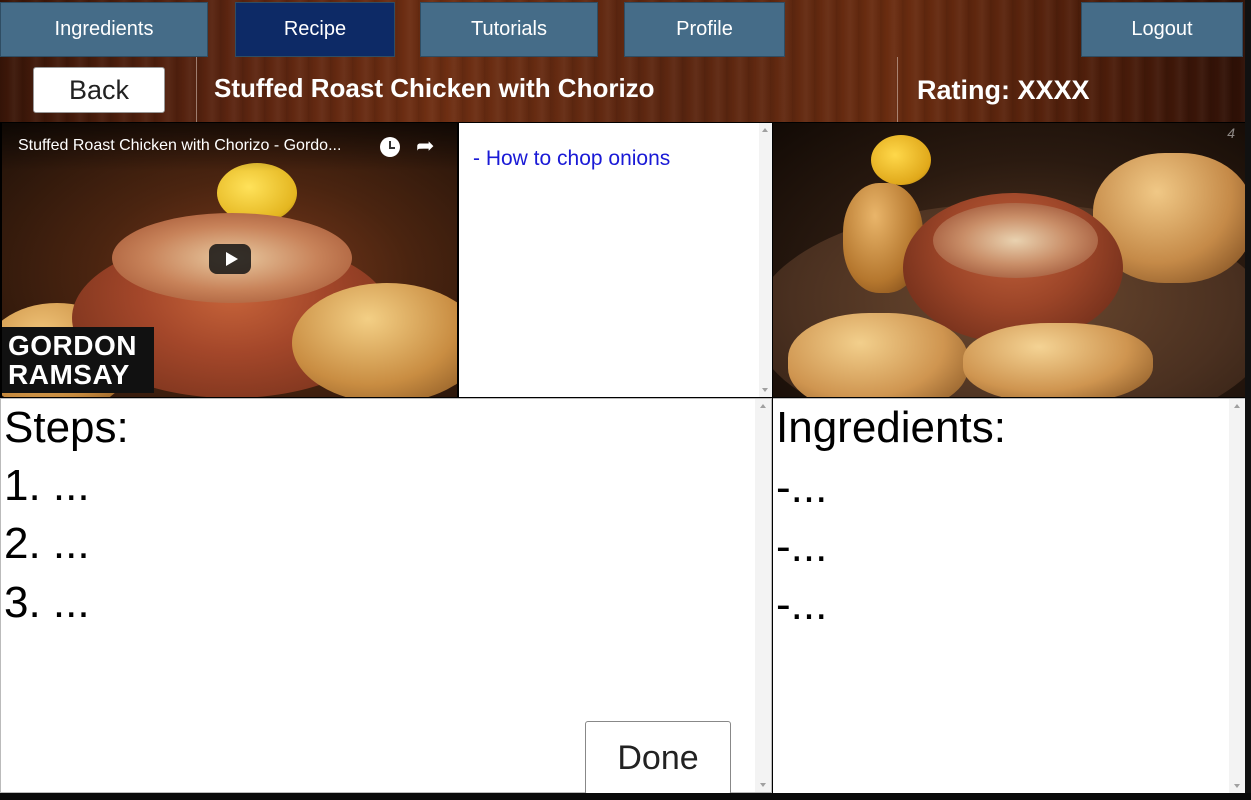 The image size is (1251, 800). I want to click on clock-icon, so click(390, 147).